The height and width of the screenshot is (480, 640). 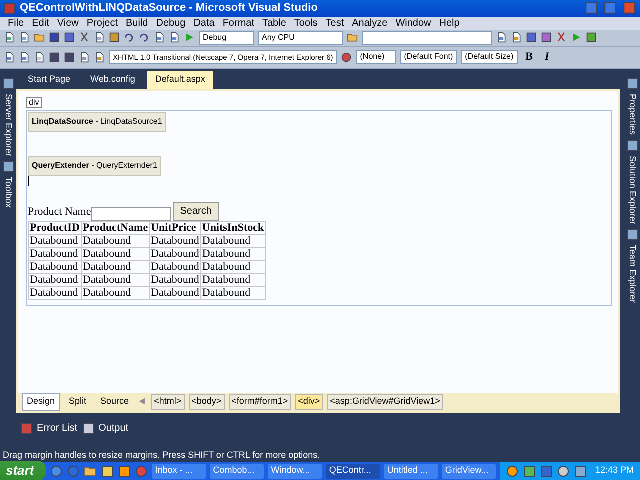 What do you see at coordinates (41, 23) in the screenshot?
I see `menu-item: Edit` at bounding box center [41, 23].